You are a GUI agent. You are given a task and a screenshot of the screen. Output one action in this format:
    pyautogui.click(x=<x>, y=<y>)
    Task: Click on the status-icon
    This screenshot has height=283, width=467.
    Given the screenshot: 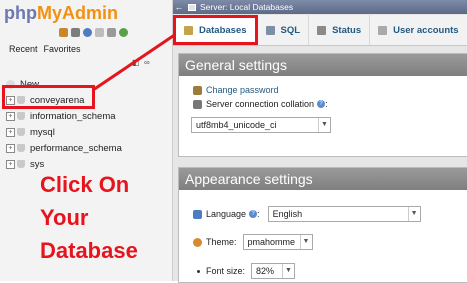 What is the action you would take?
    pyautogui.click(x=322, y=30)
    